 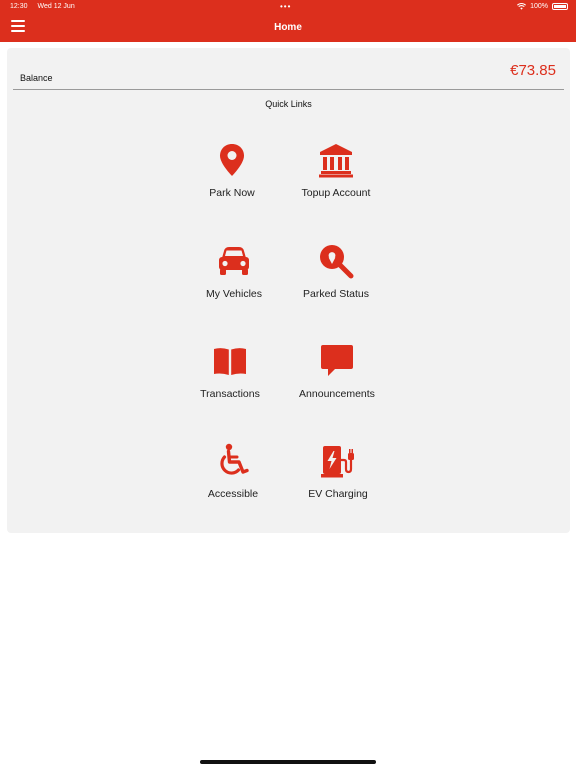 What do you see at coordinates (36, 78) in the screenshot?
I see `balance-label: Balance` at bounding box center [36, 78].